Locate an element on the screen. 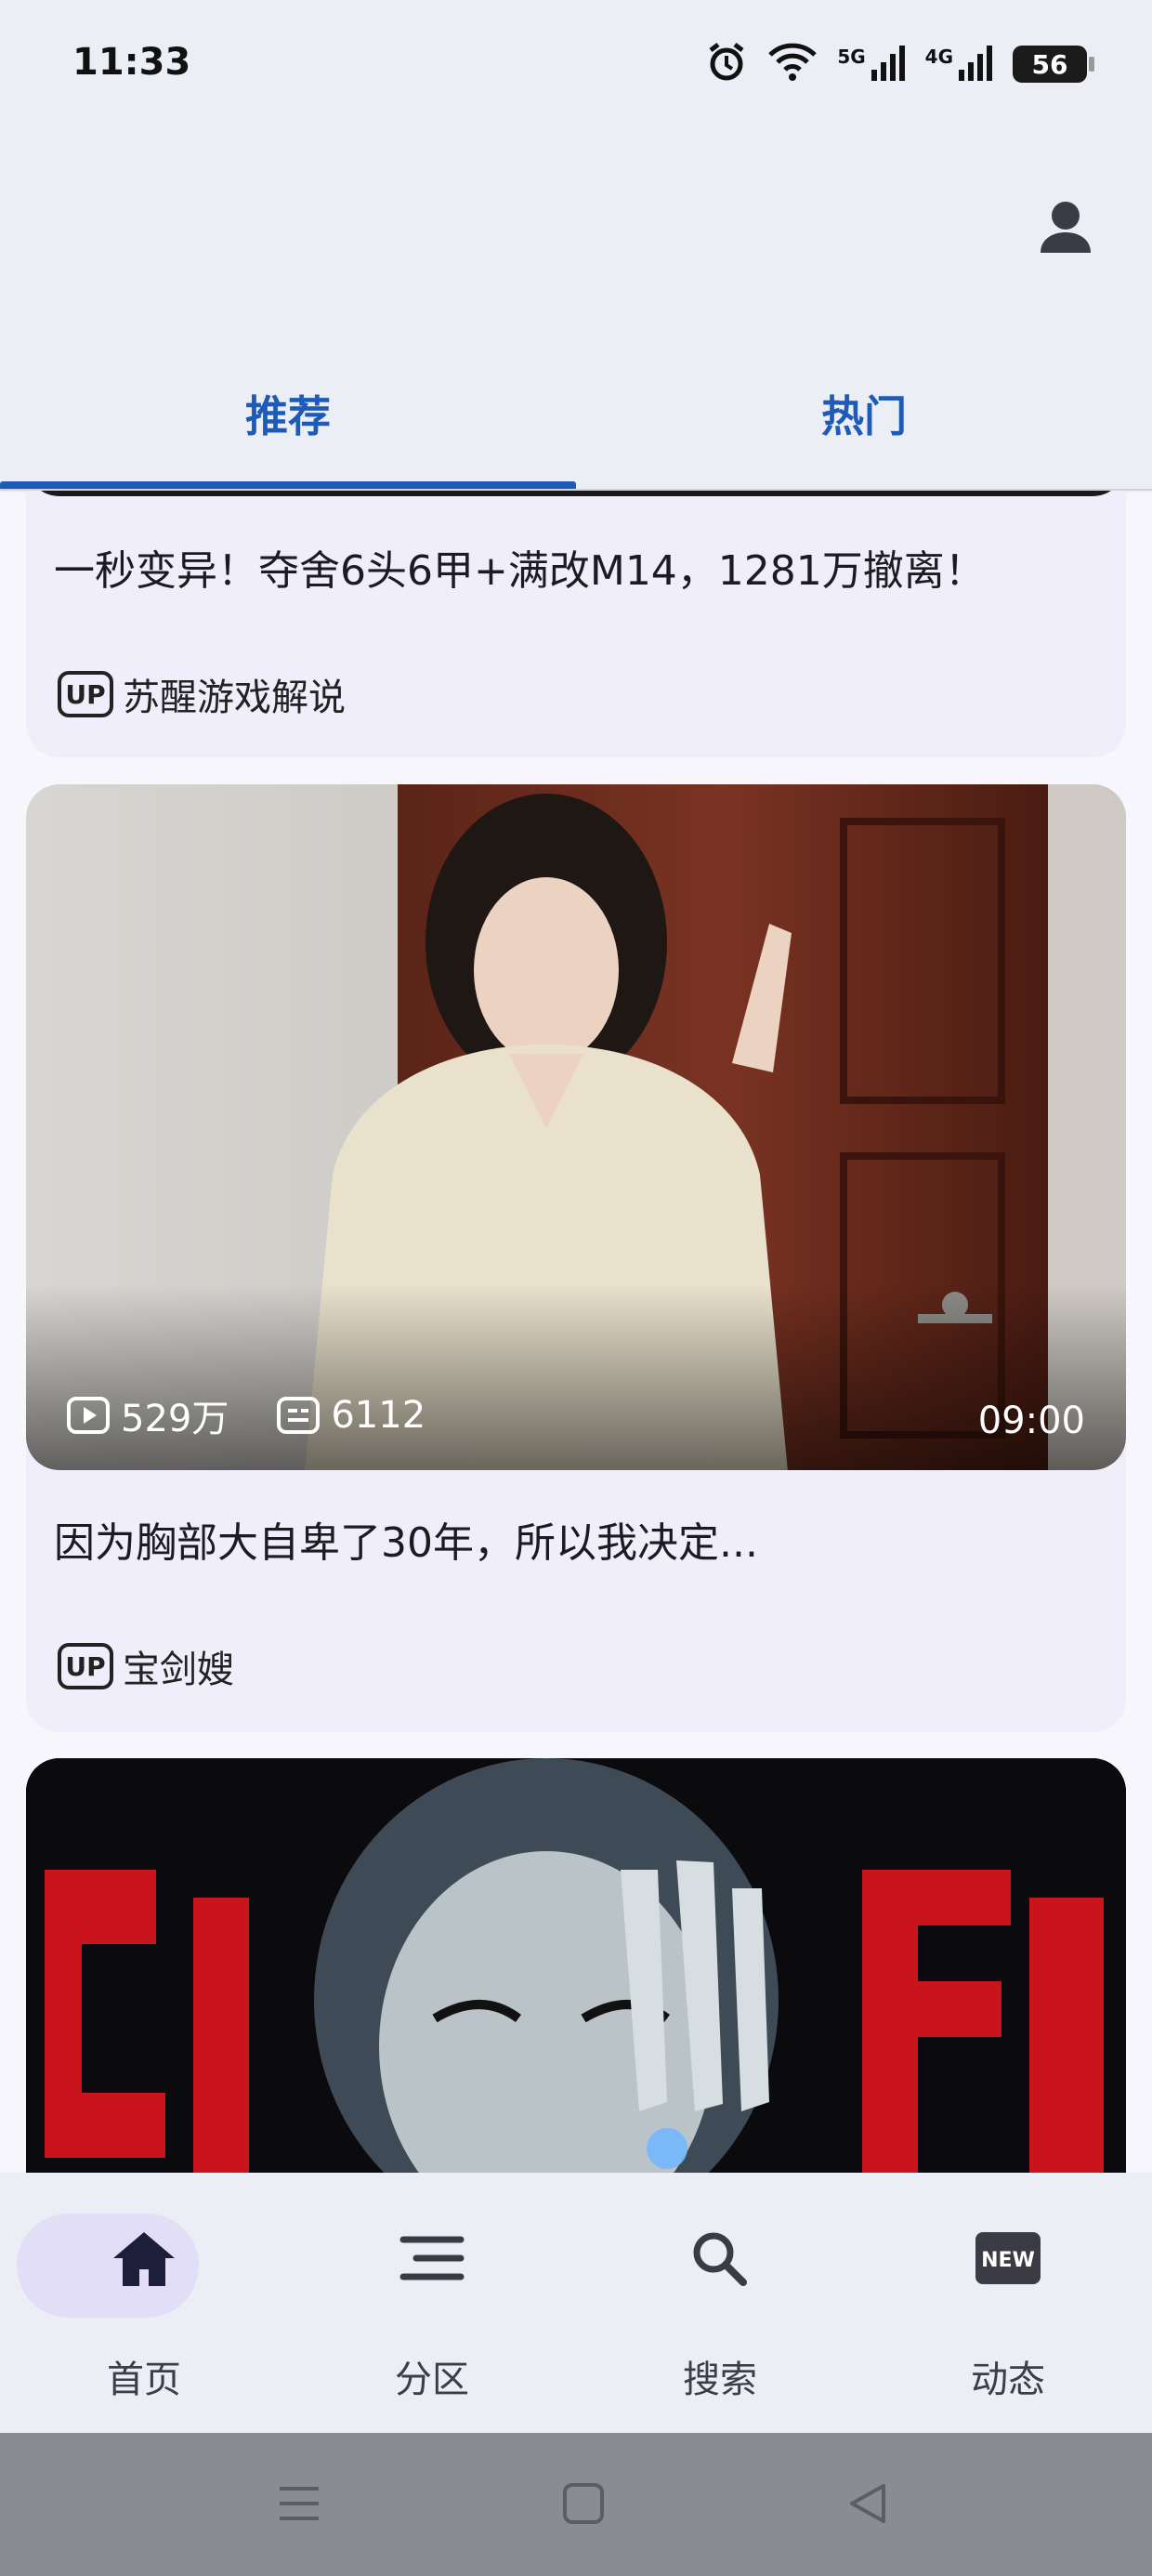 The image size is (1152, 2576). tab-bar: 推荐 热门 is located at coordinates (576, 414).